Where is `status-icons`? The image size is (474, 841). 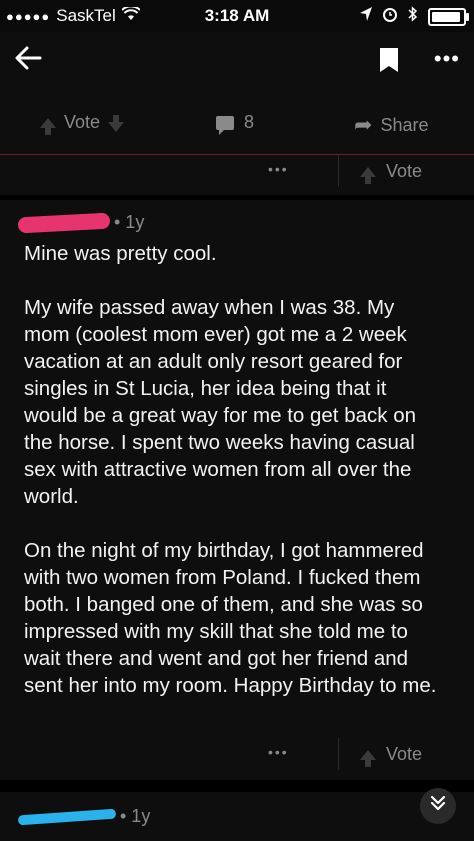 status-icons is located at coordinates (414, 16).